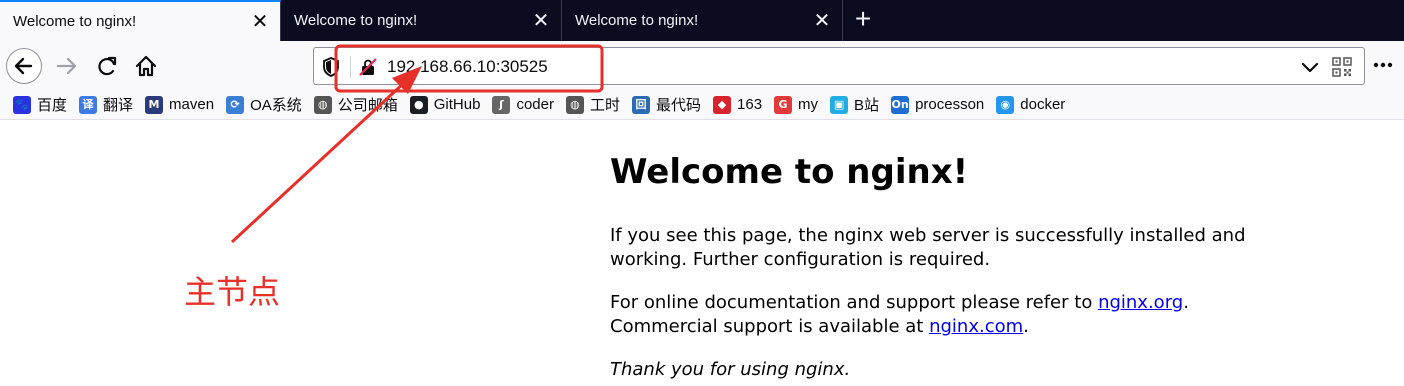 The height and width of the screenshot is (386, 1404). I want to click on bookmark-translate: 译翻译, so click(106, 105).